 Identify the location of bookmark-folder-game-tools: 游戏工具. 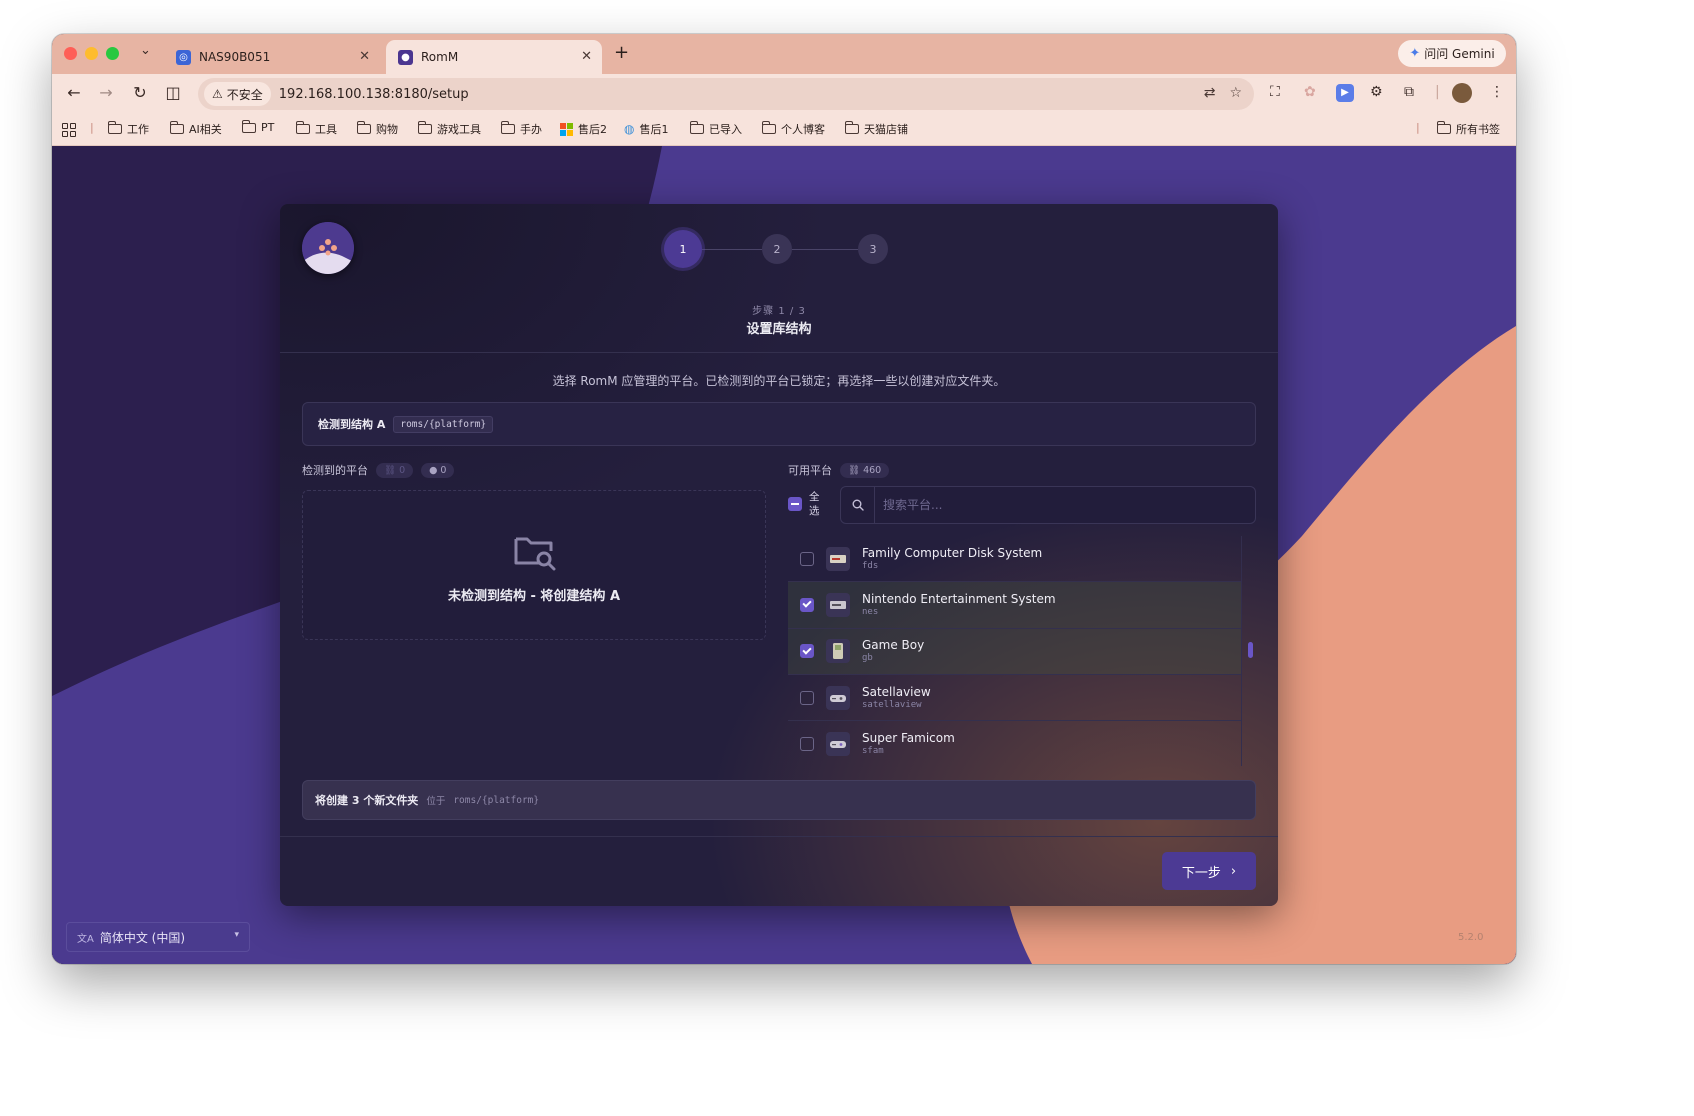
(449, 129).